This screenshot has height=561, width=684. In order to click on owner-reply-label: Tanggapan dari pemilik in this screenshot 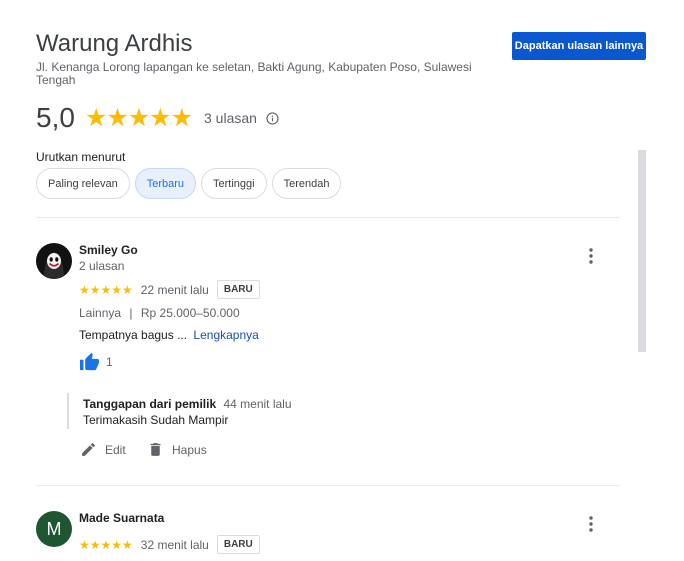, I will do `click(150, 404)`.